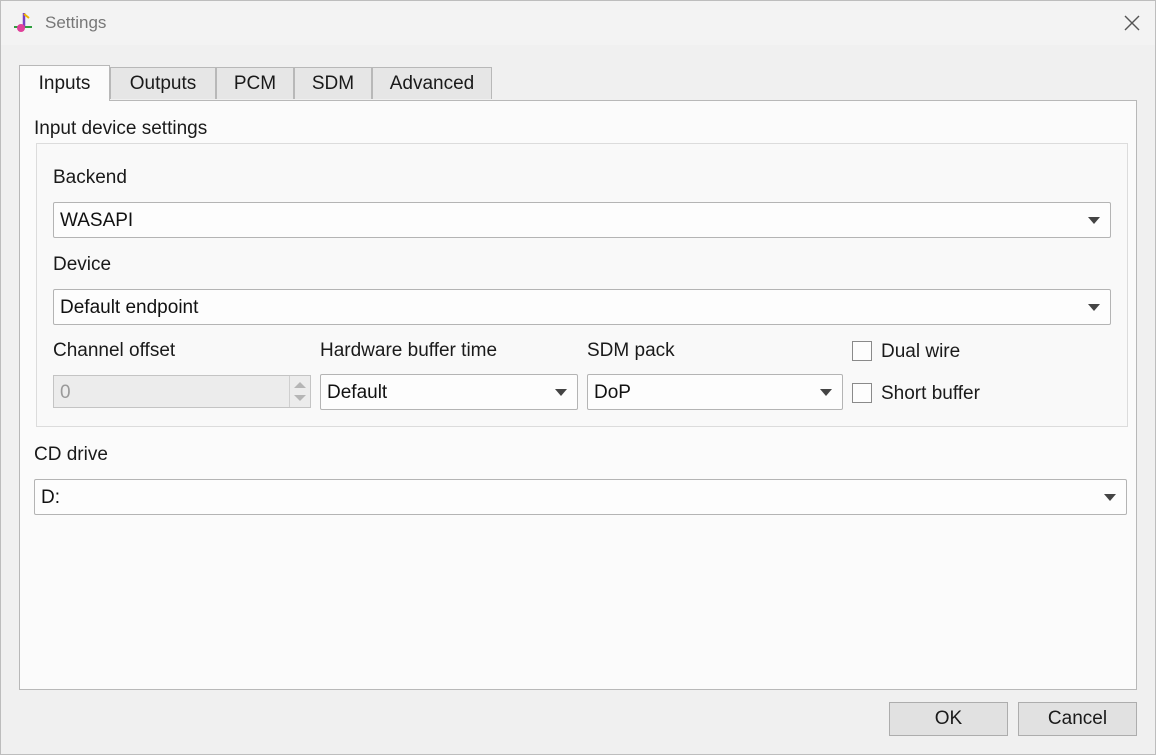 The image size is (1156, 755). I want to click on music-note-icon, so click(23, 22).